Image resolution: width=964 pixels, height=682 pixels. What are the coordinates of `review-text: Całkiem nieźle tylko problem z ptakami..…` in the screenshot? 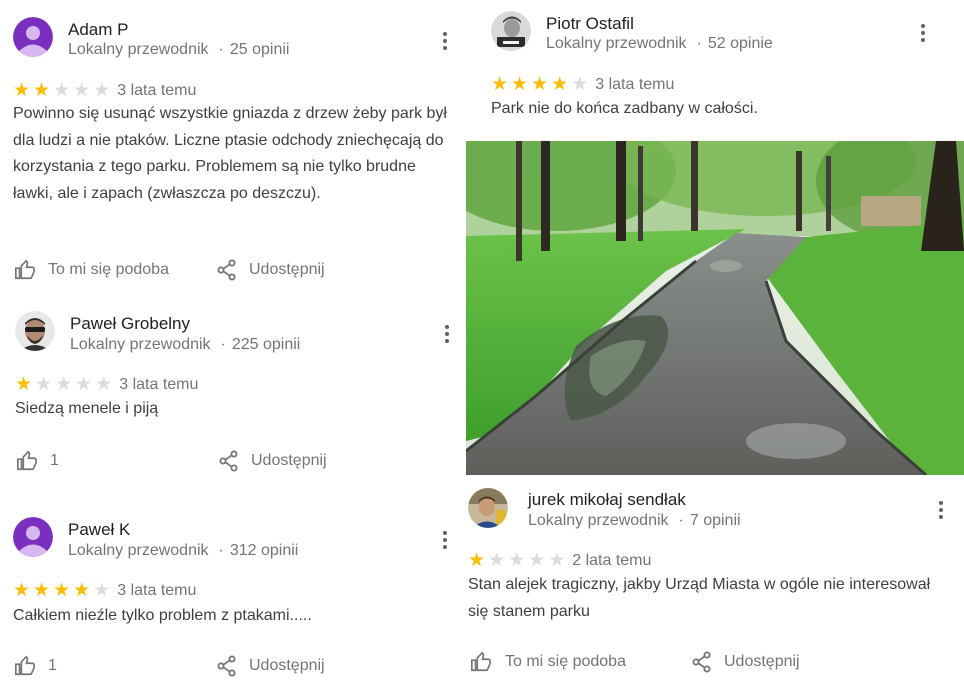 It's located at (162, 615).